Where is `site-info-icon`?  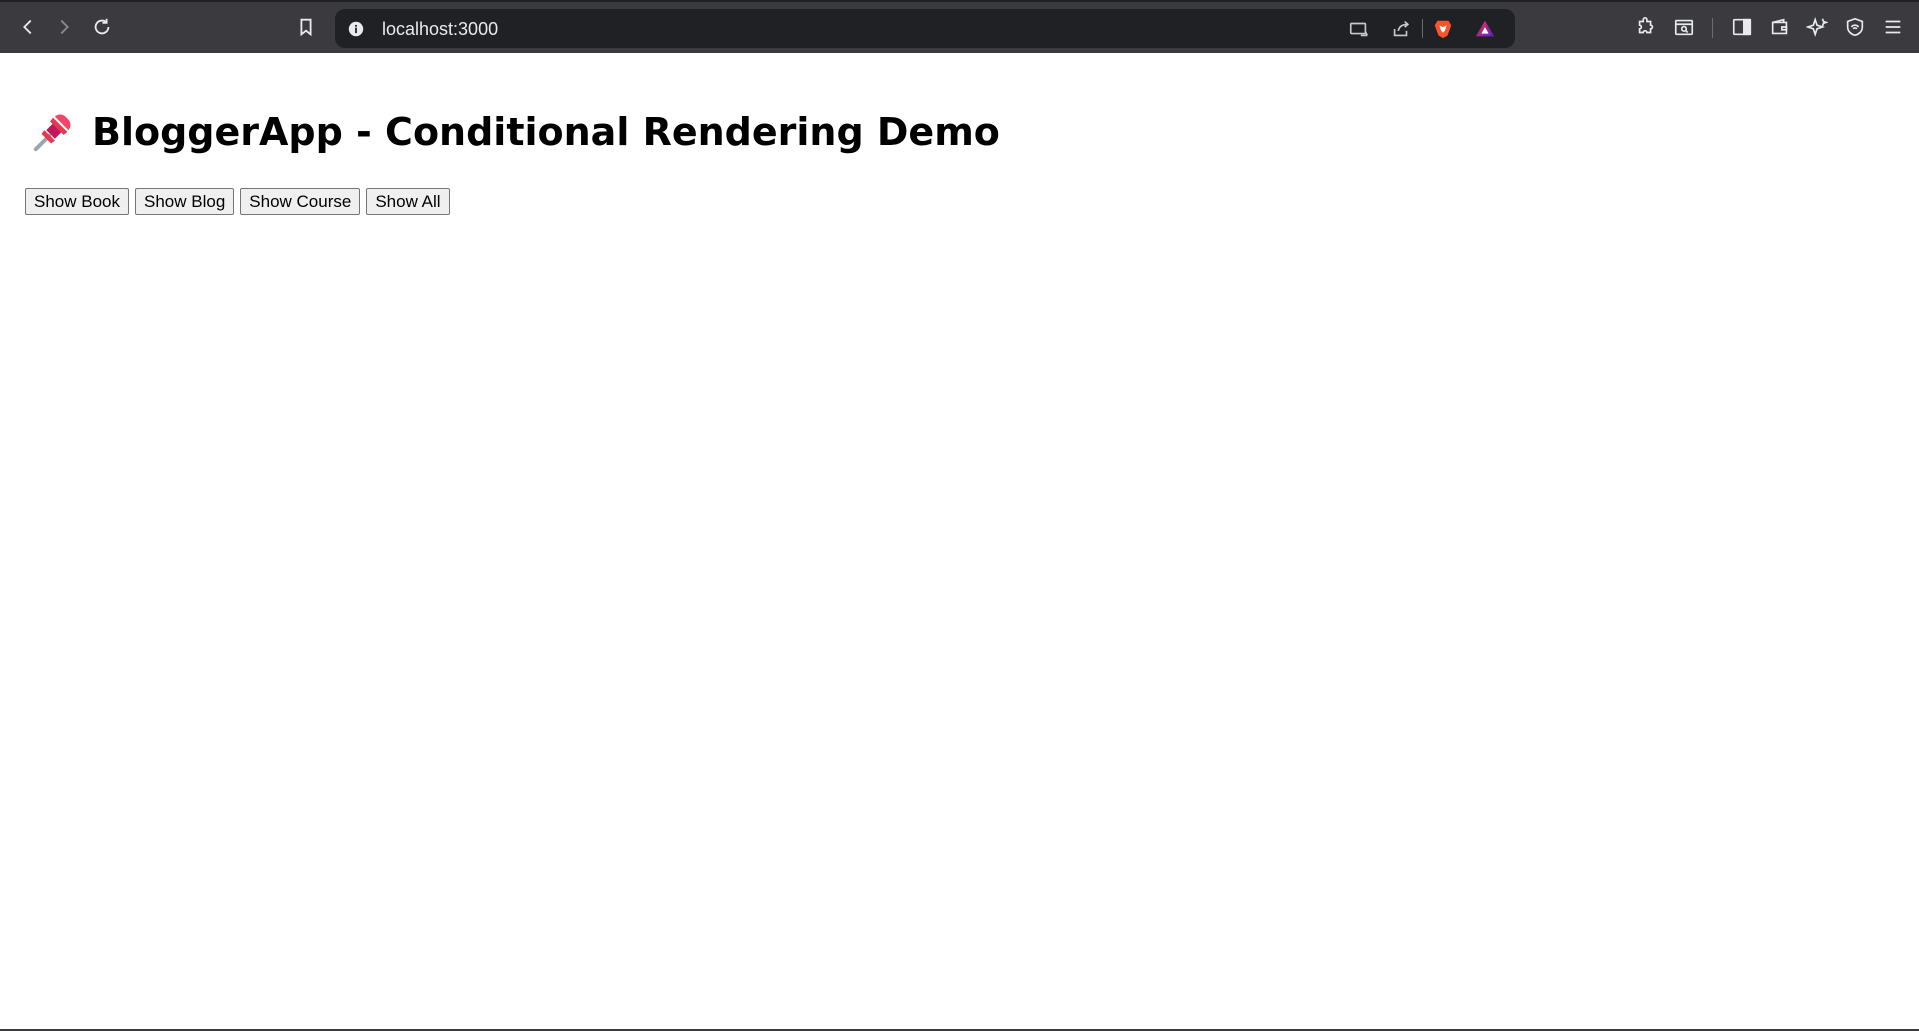 site-info-icon is located at coordinates (356, 29).